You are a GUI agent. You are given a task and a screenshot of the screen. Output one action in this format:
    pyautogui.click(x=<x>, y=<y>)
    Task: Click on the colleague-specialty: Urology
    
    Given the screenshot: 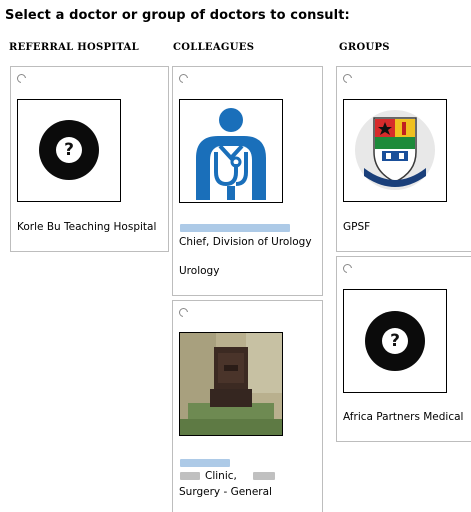 What is the action you would take?
    pyautogui.click(x=199, y=271)
    